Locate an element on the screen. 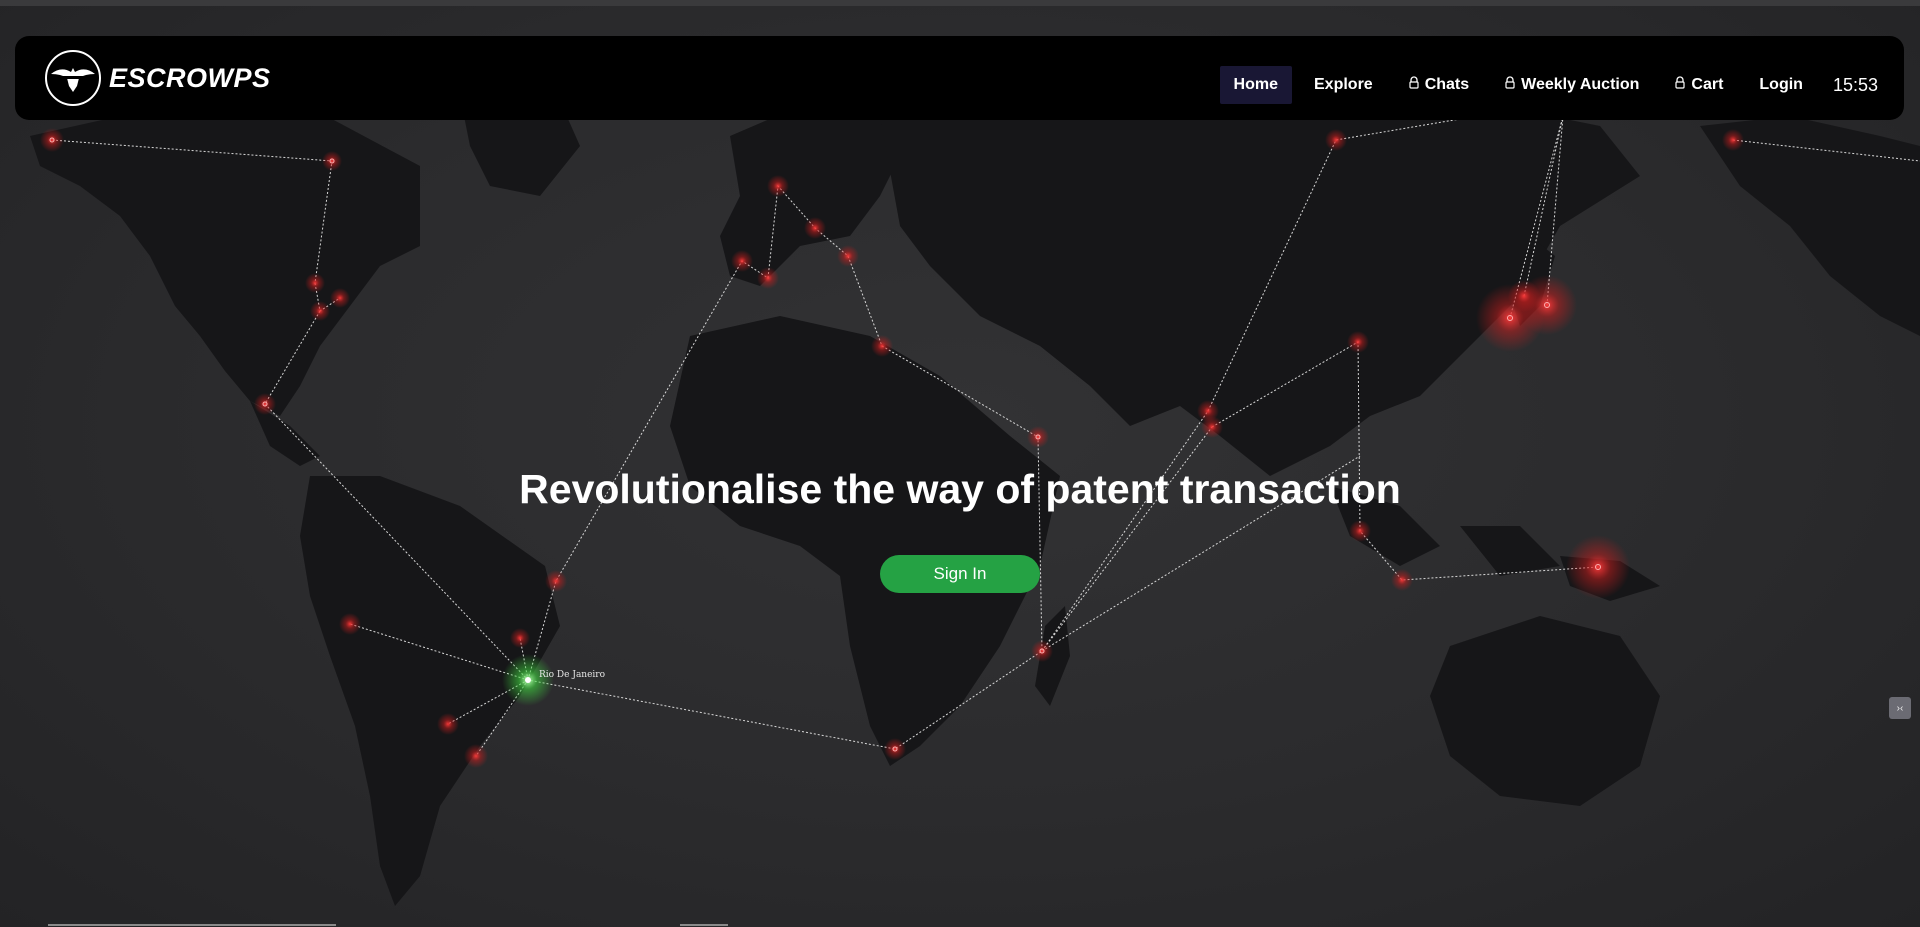 This screenshot has width=1920, height=927. nav-chats-label: Chats is located at coordinates (1447, 84).